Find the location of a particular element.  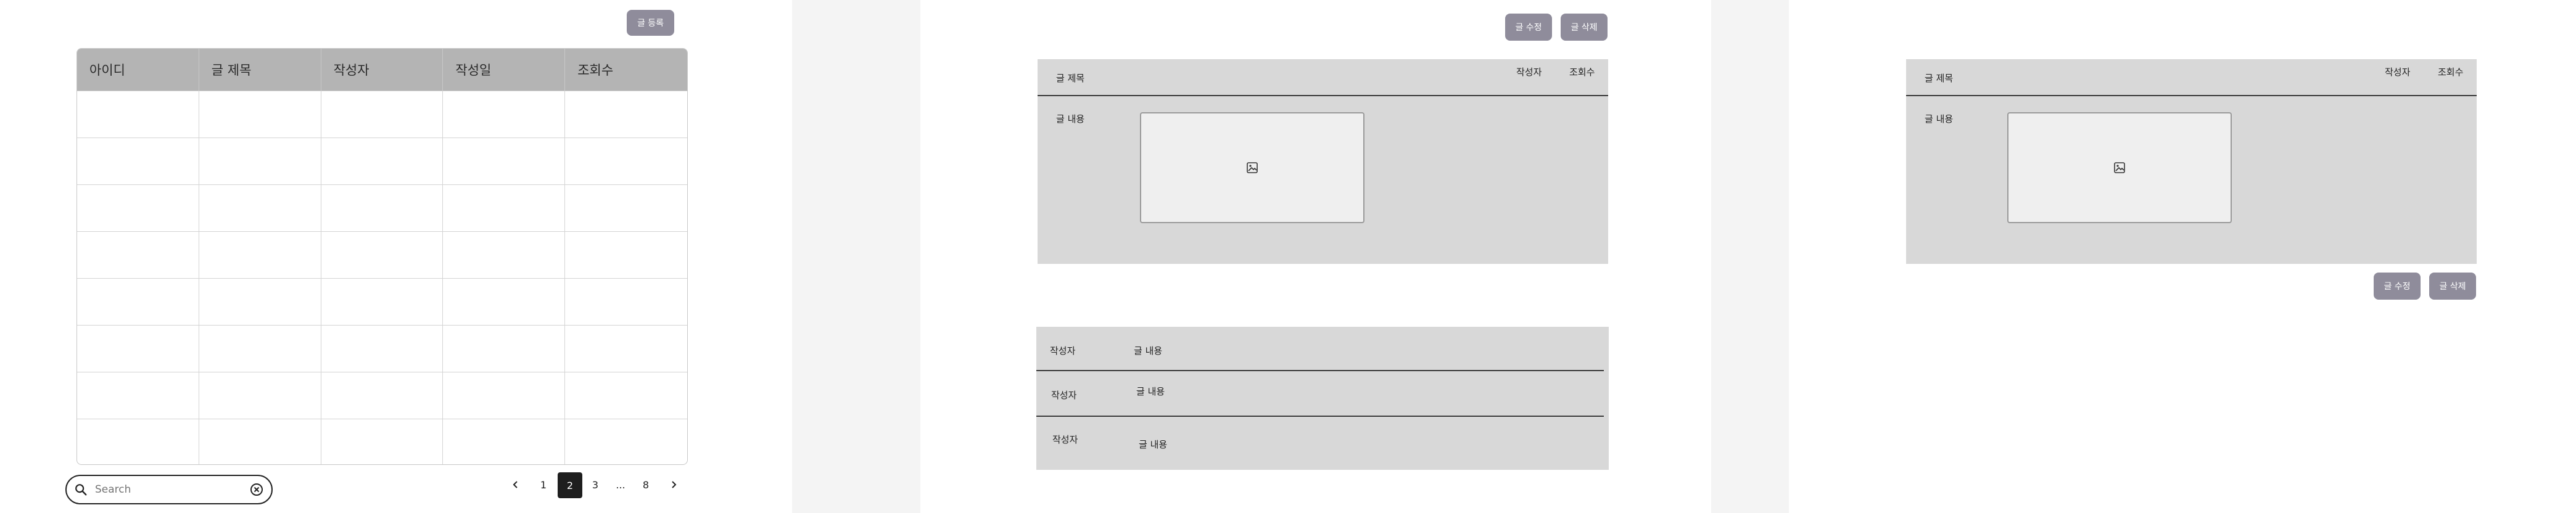

pagination: 1 2 3 ... 8 is located at coordinates (599, 485).